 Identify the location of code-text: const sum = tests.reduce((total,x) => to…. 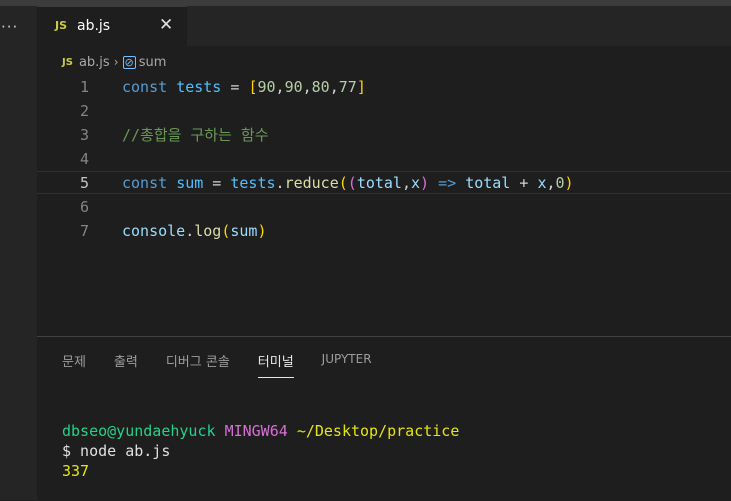
(348, 183).